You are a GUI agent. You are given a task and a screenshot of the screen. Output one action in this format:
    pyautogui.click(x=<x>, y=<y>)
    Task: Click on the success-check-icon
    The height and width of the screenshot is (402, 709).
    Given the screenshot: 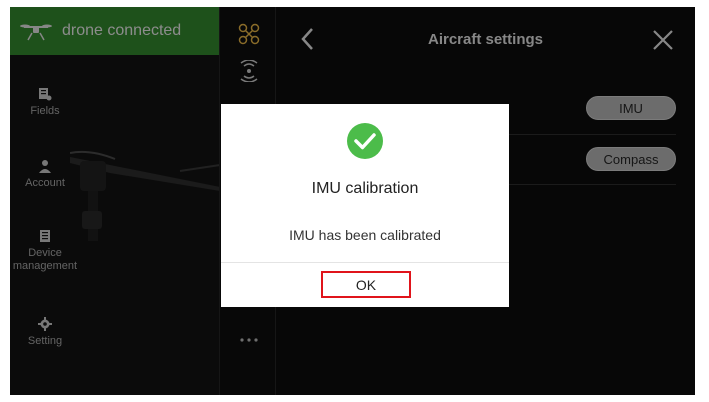 What is the action you would take?
    pyautogui.click(x=365, y=141)
    